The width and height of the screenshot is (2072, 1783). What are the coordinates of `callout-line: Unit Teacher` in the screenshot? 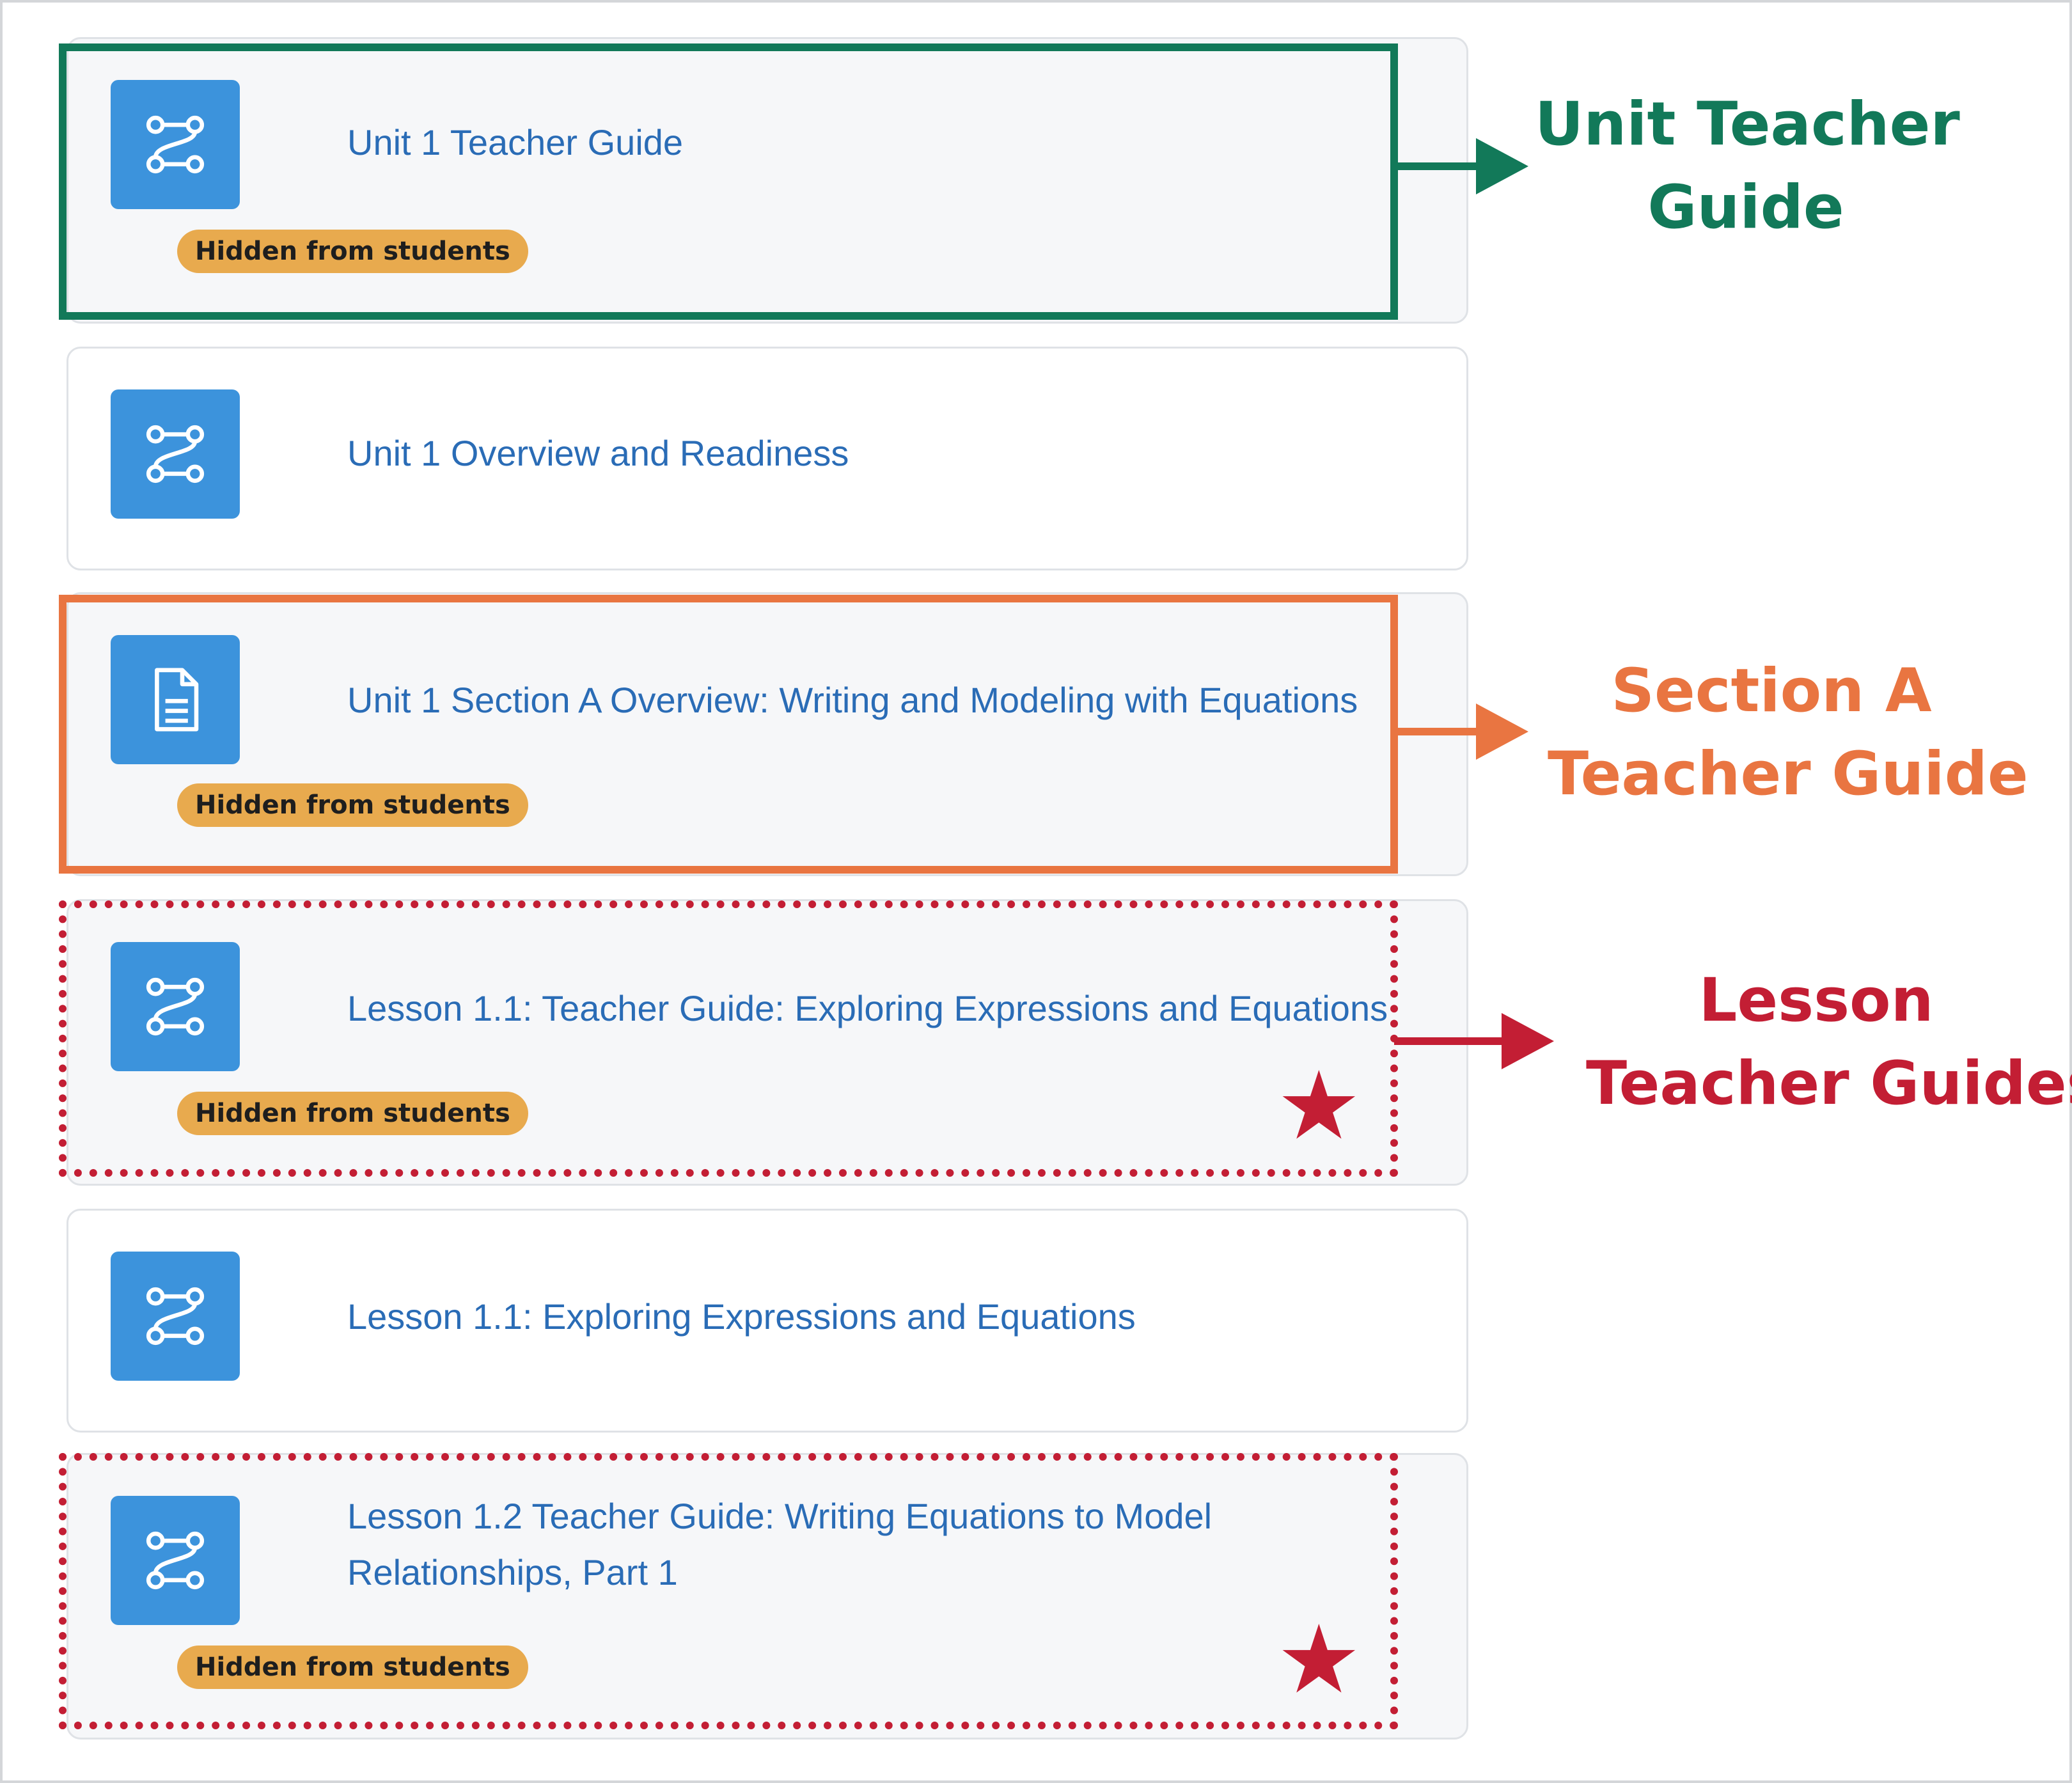 It's located at (1747, 124).